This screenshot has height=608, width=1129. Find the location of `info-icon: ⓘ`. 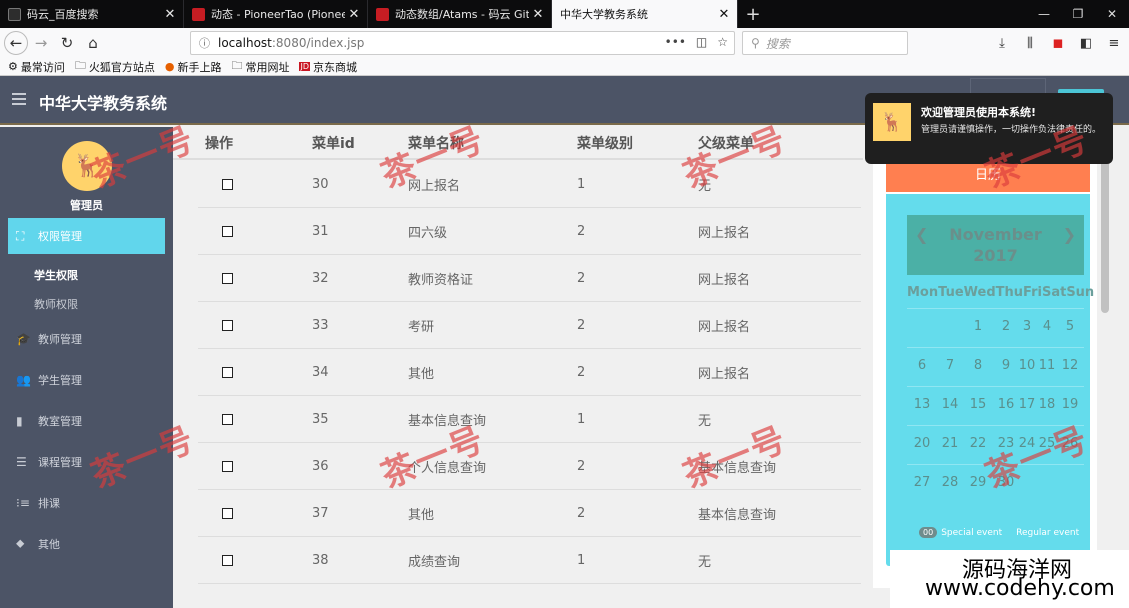

info-icon: ⓘ is located at coordinates (204, 43).